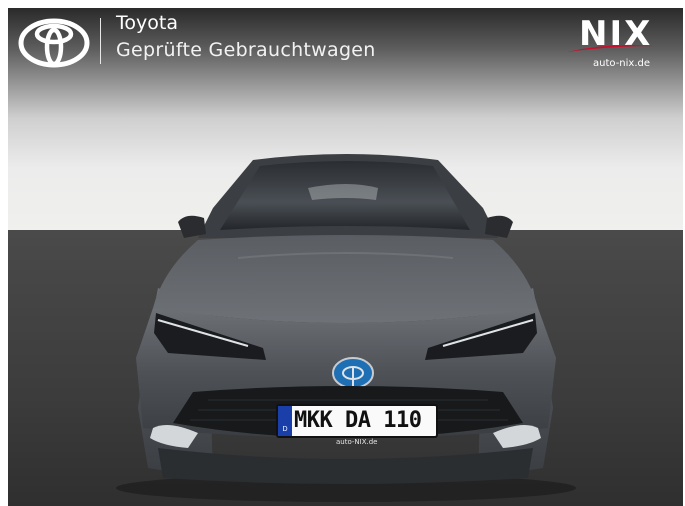 The height and width of the screenshot is (506, 685). What do you see at coordinates (246, 50) in the screenshot?
I see `brand-subtitle: Geprüfte Gebrauchtwagen` at bounding box center [246, 50].